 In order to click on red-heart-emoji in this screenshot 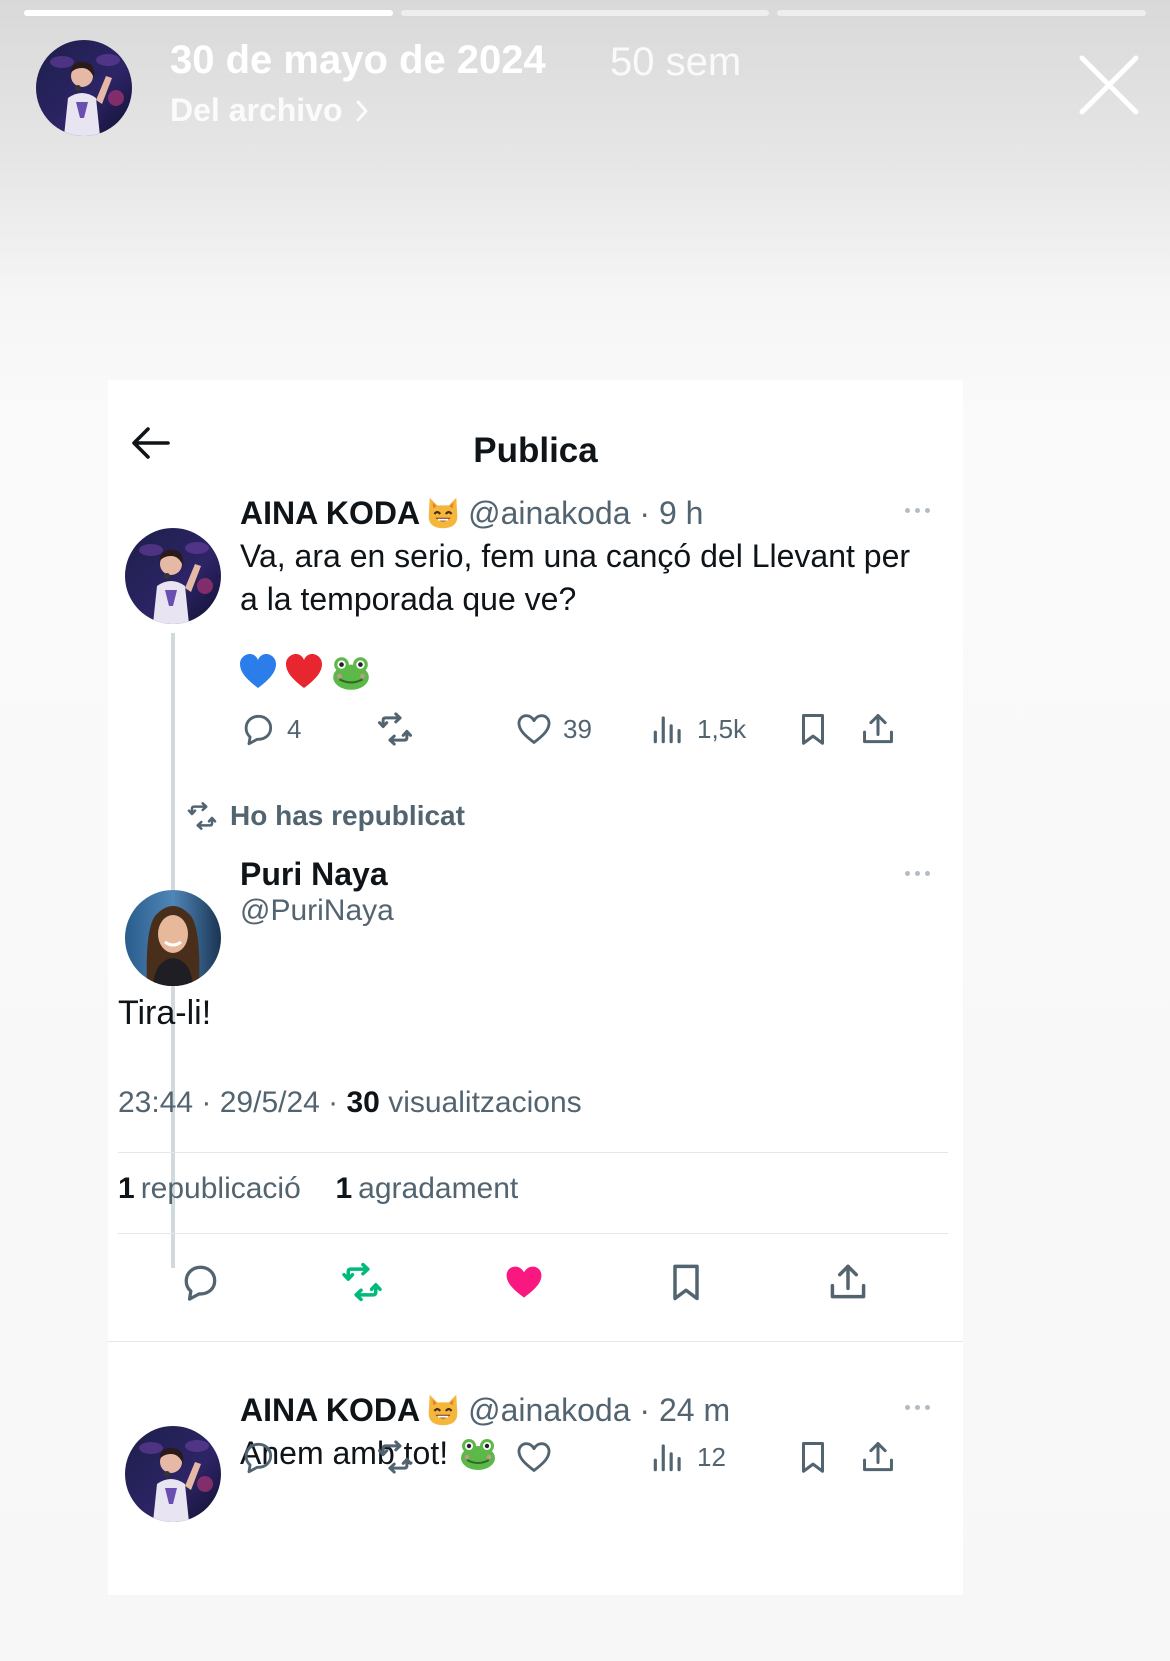, I will do `click(304, 672)`.